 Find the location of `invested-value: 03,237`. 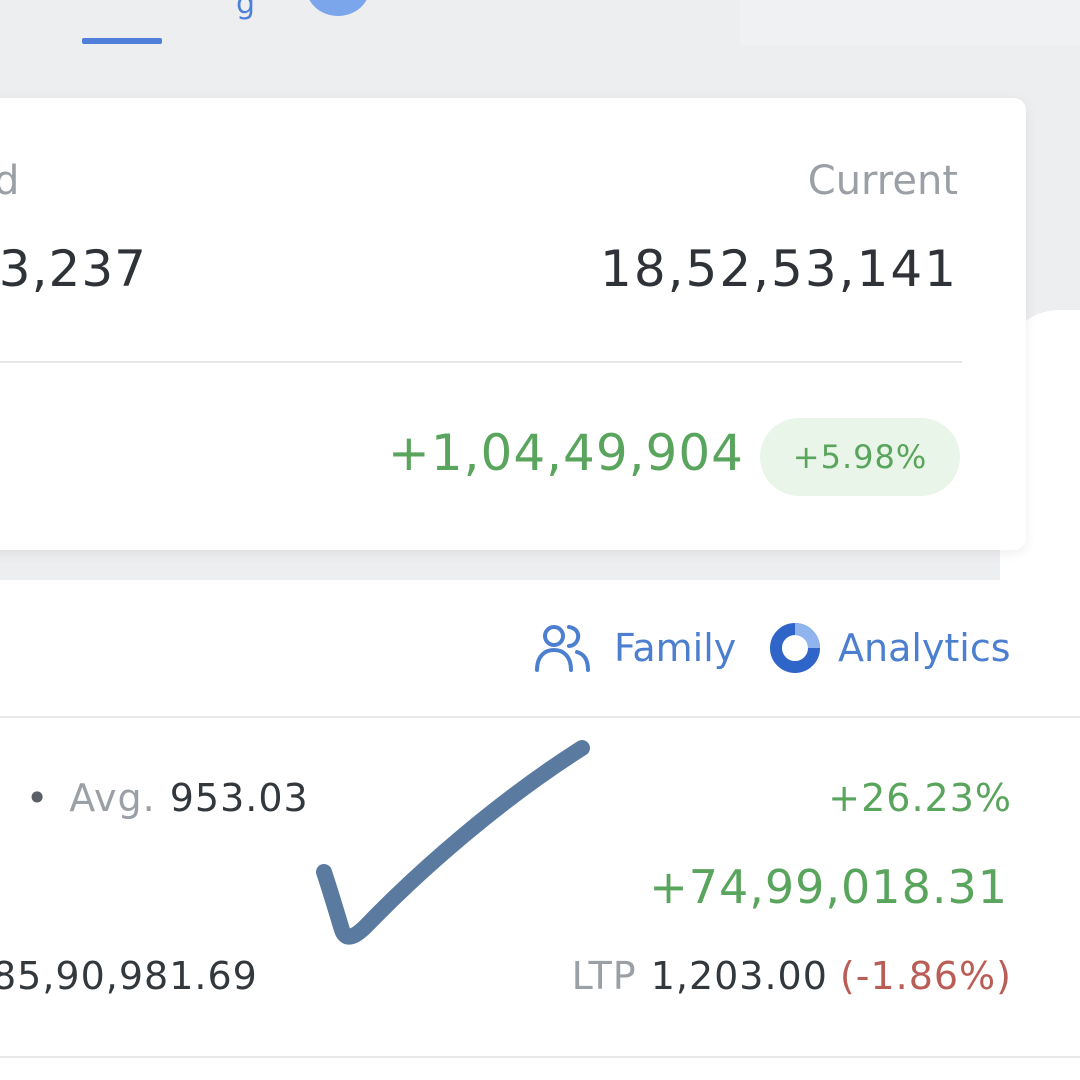

invested-value: 03,237 is located at coordinates (73, 269).